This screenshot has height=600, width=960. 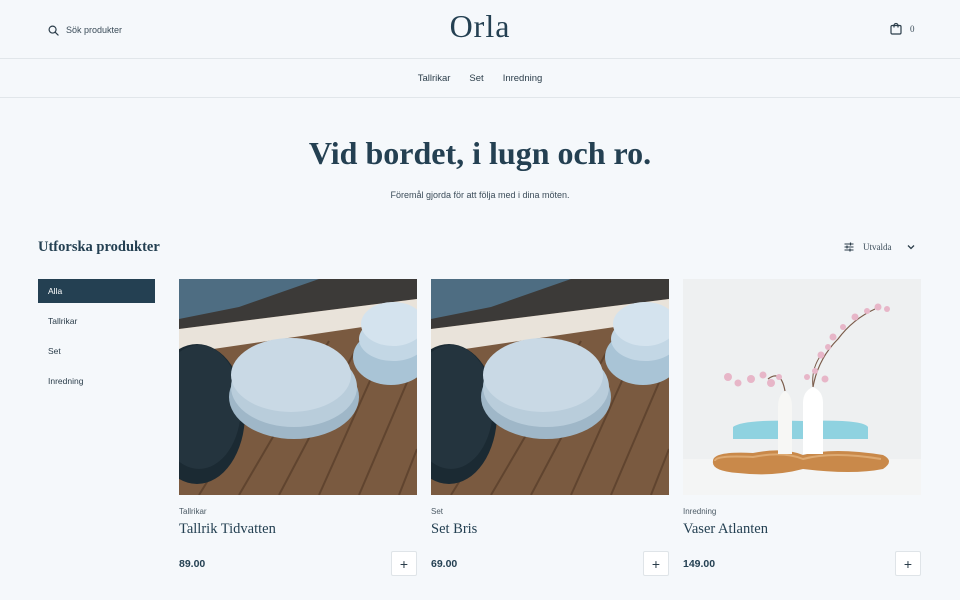 What do you see at coordinates (94, 30) in the screenshot?
I see `search-placeholder: Sök produkter` at bounding box center [94, 30].